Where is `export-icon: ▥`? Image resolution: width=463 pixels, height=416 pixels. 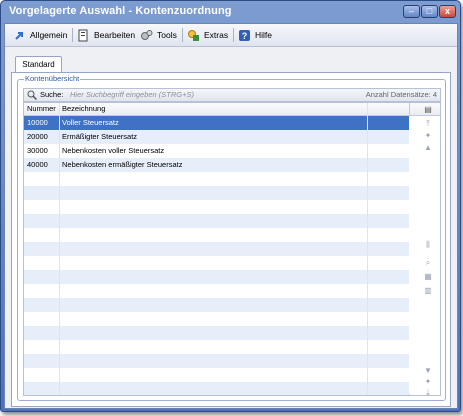 export-icon: ▥ is located at coordinates (428, 291).